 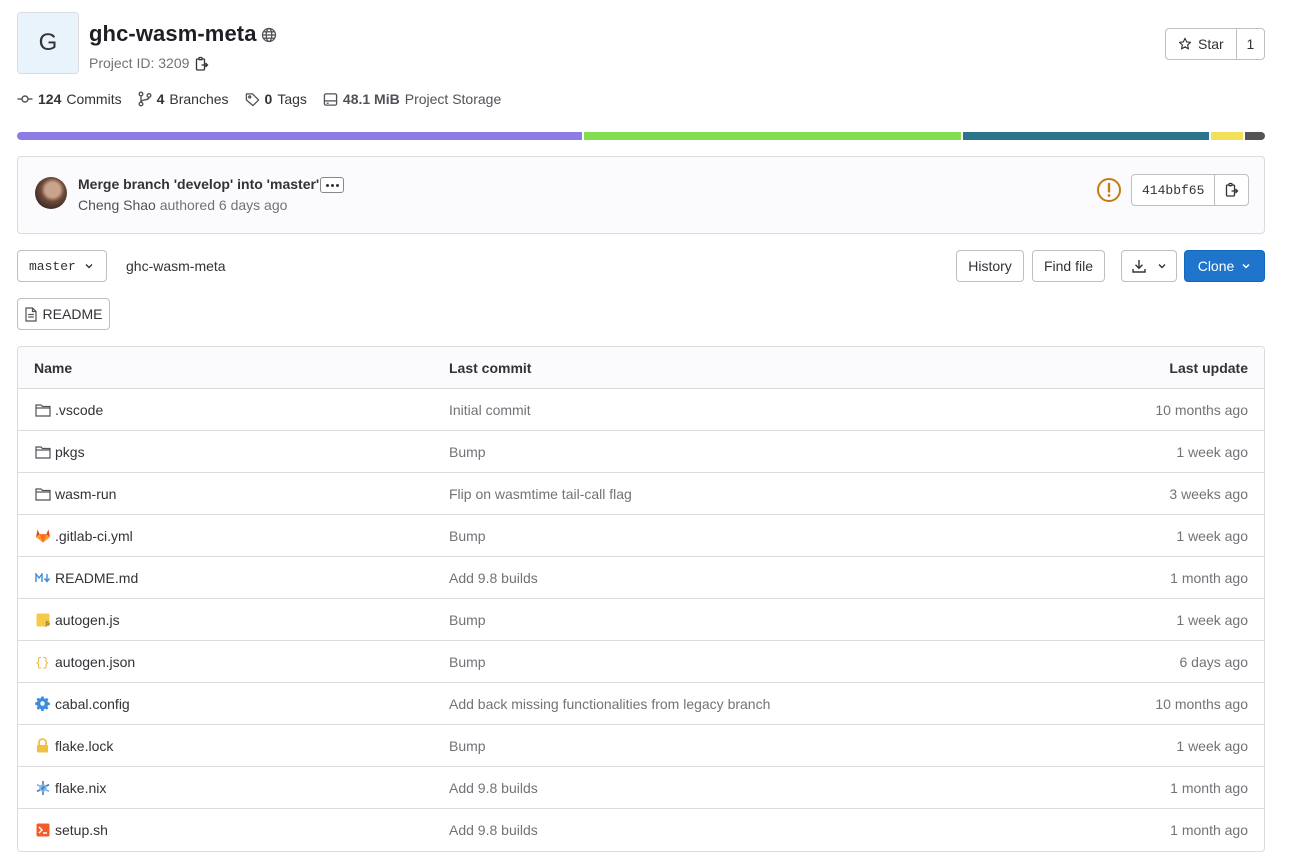 I want to click on file-name: flake.nix, so click(x=80, y=788).